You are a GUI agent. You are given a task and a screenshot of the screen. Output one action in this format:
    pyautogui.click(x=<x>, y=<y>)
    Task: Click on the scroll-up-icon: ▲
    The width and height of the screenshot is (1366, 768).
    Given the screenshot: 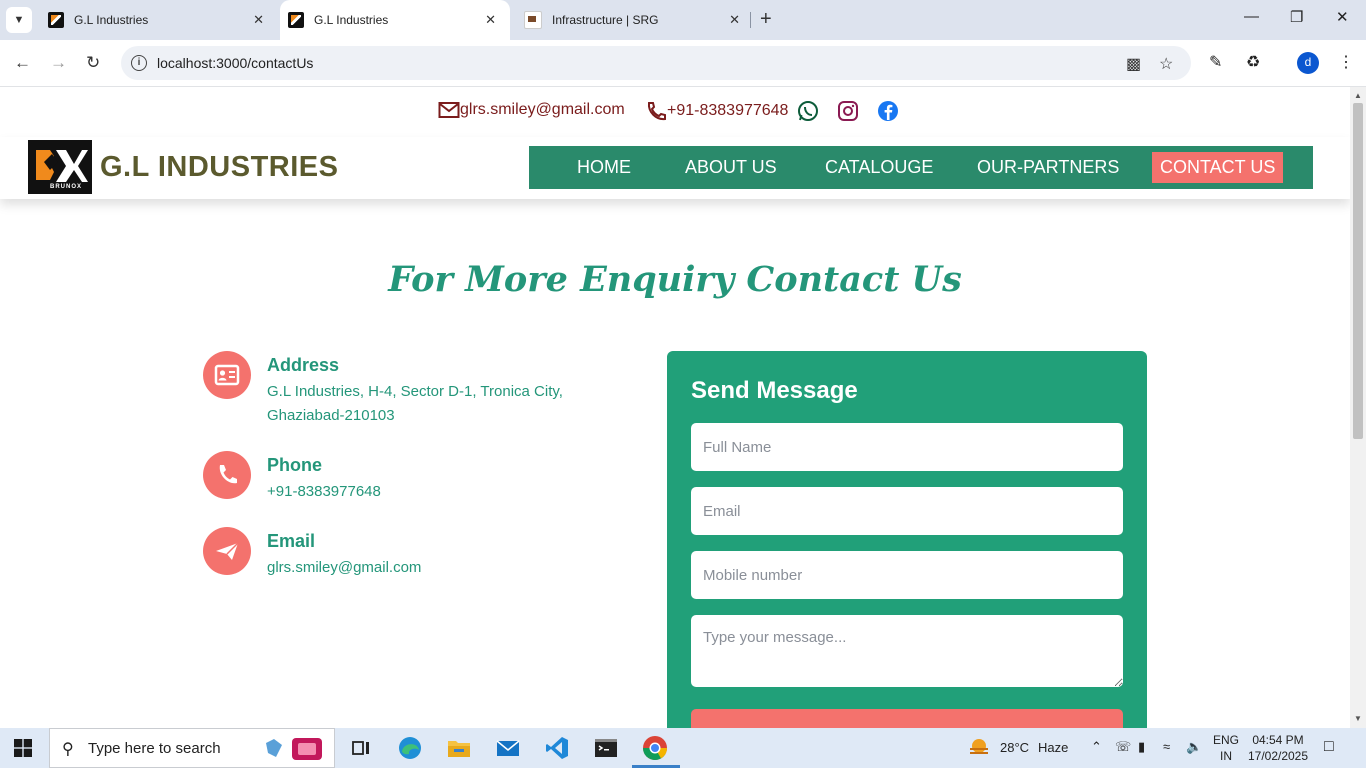 What is the action you would take?
    pyautogui.click(x=1358, y=95)
    